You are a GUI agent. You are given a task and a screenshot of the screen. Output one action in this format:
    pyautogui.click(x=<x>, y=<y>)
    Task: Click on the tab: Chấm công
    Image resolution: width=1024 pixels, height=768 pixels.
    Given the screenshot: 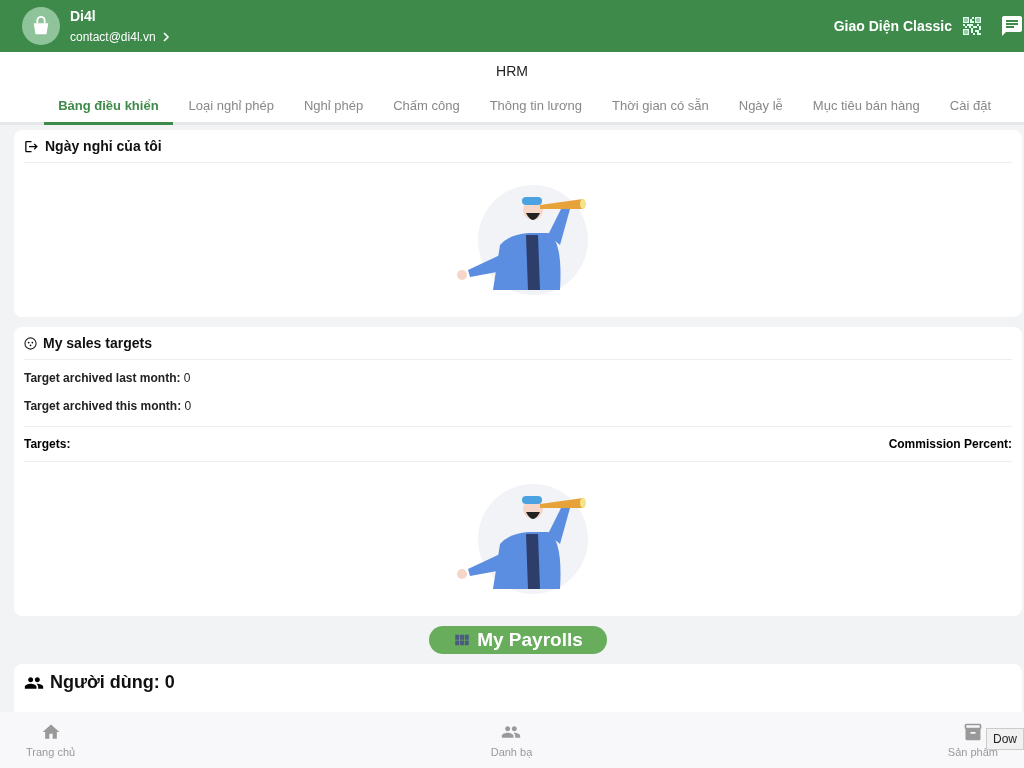 What is the action you would take?
    pyautogui.click(x=426, y=107)
    